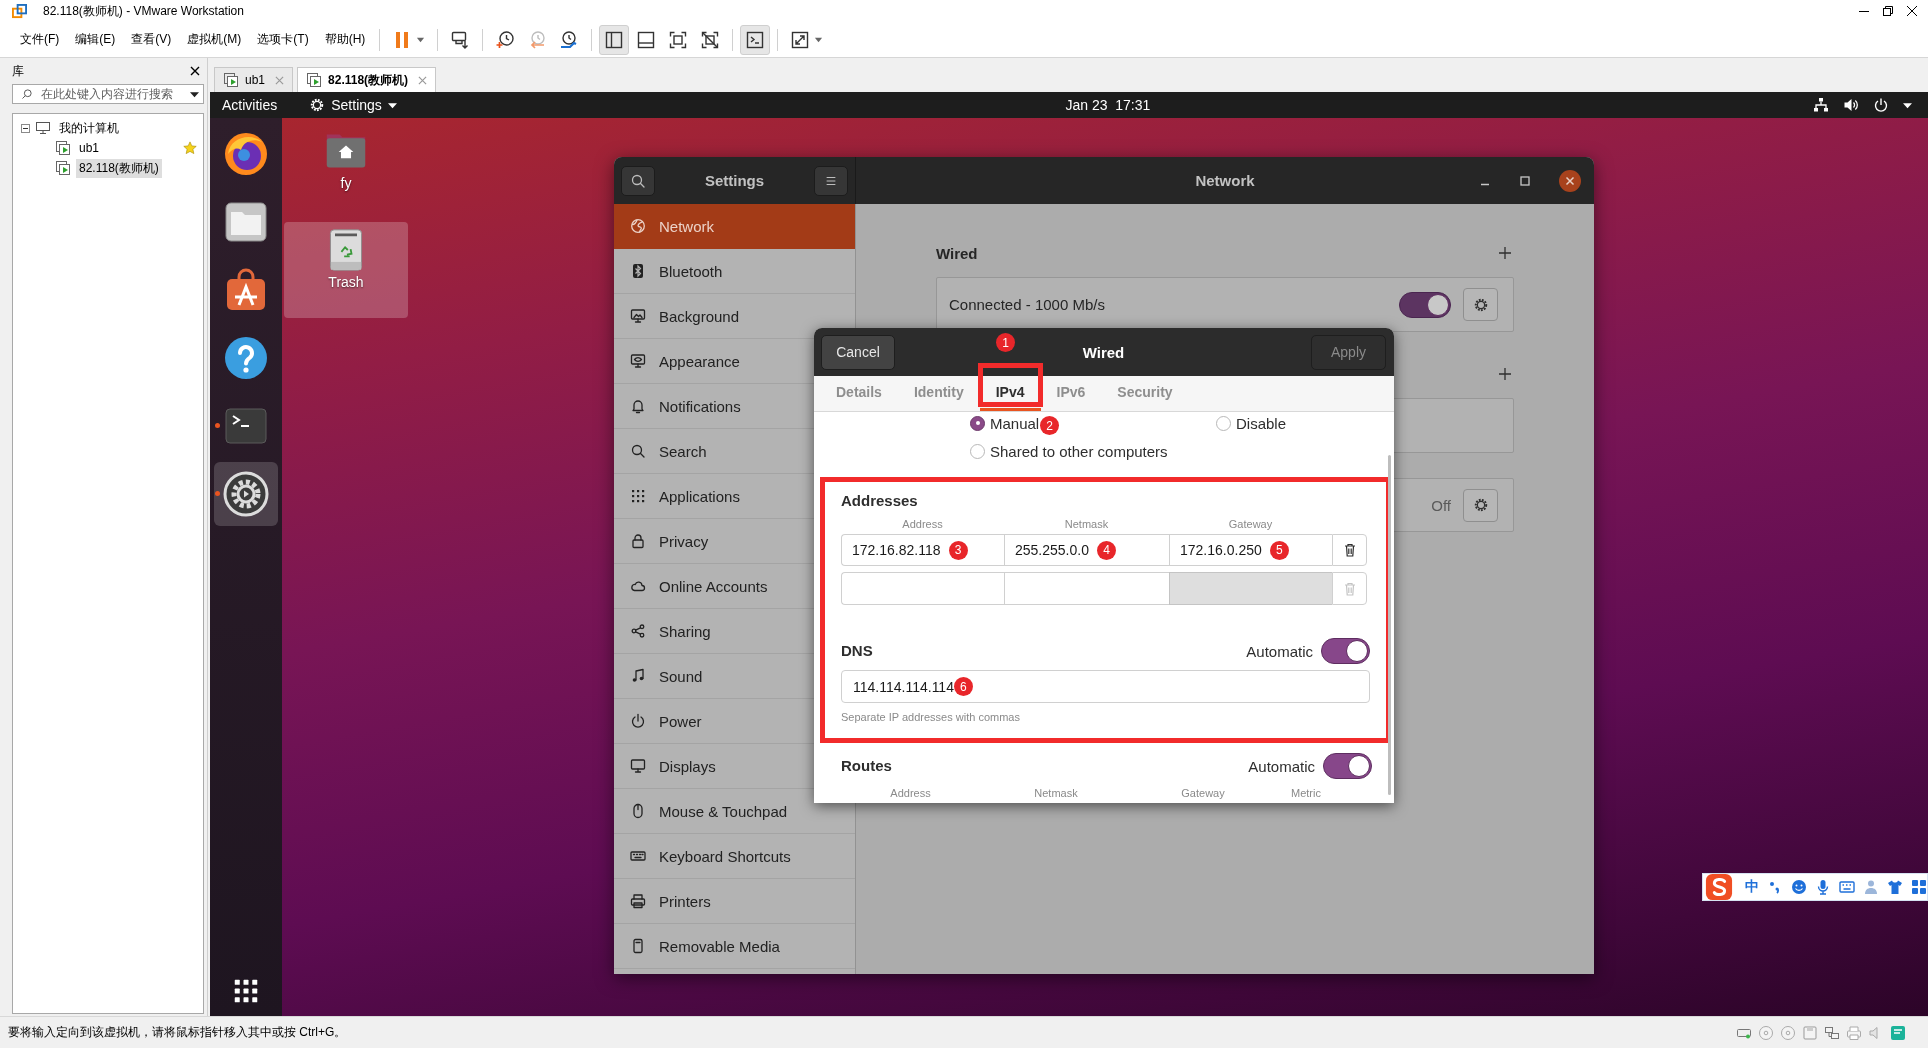 The width and height of the screenshot is (1928, 1048). I want to click on panel-title: Network, so click(1225, 180).